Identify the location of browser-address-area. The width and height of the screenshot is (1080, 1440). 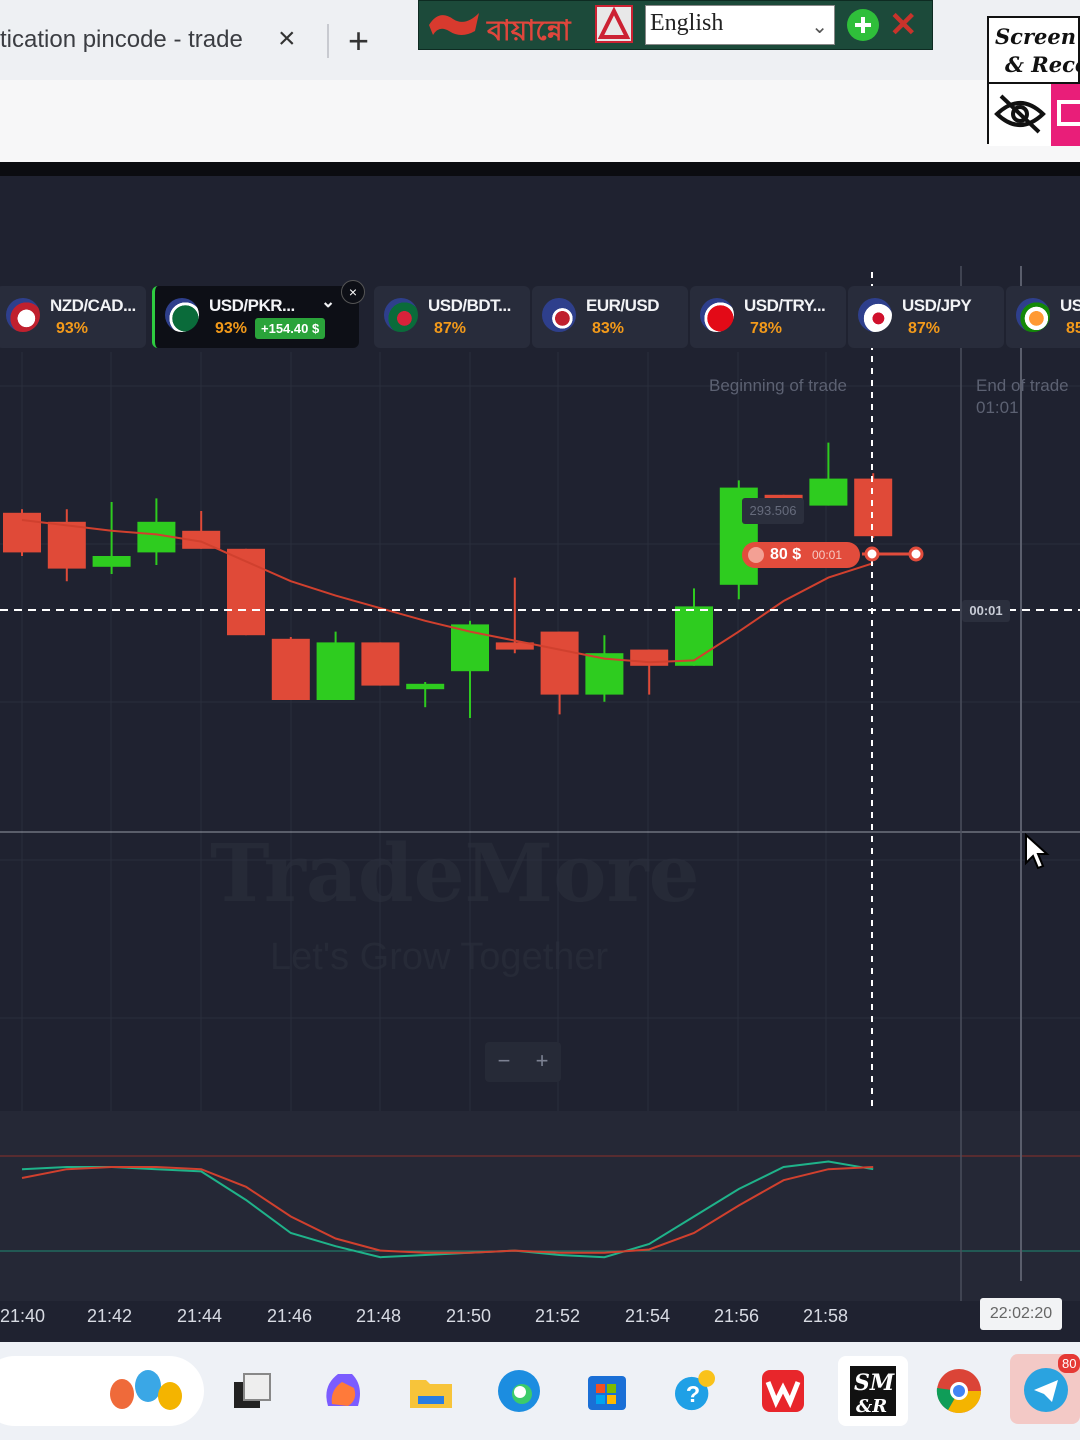
(540, 121).